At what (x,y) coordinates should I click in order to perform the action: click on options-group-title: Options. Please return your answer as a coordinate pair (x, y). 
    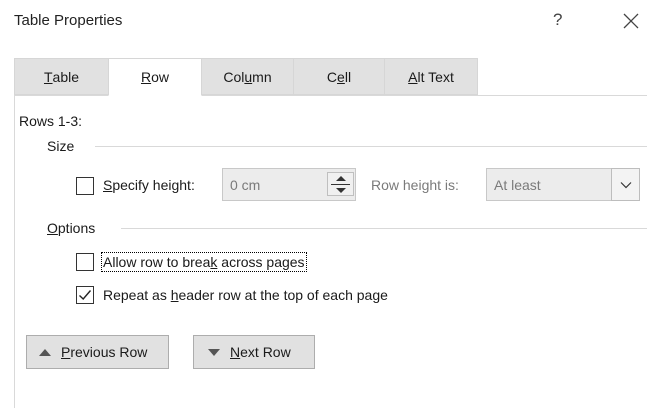
    Looking at the image, I should click on (71, 228).